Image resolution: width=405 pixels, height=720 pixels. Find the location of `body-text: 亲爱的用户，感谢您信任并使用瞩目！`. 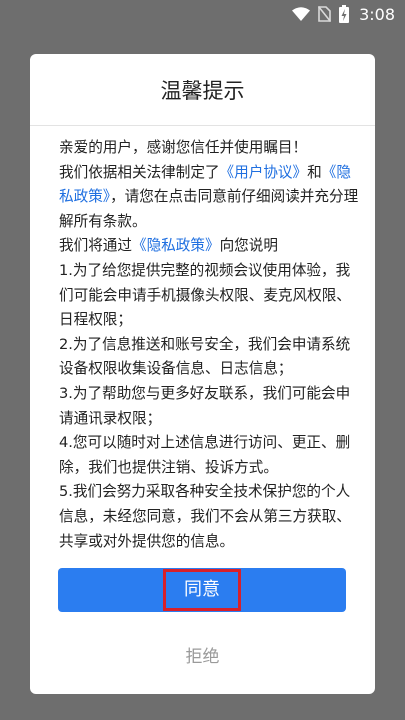

body-text: 亲爱的用户，感谢您信任并使用瞩目！ is located at coordinates (183, 147).